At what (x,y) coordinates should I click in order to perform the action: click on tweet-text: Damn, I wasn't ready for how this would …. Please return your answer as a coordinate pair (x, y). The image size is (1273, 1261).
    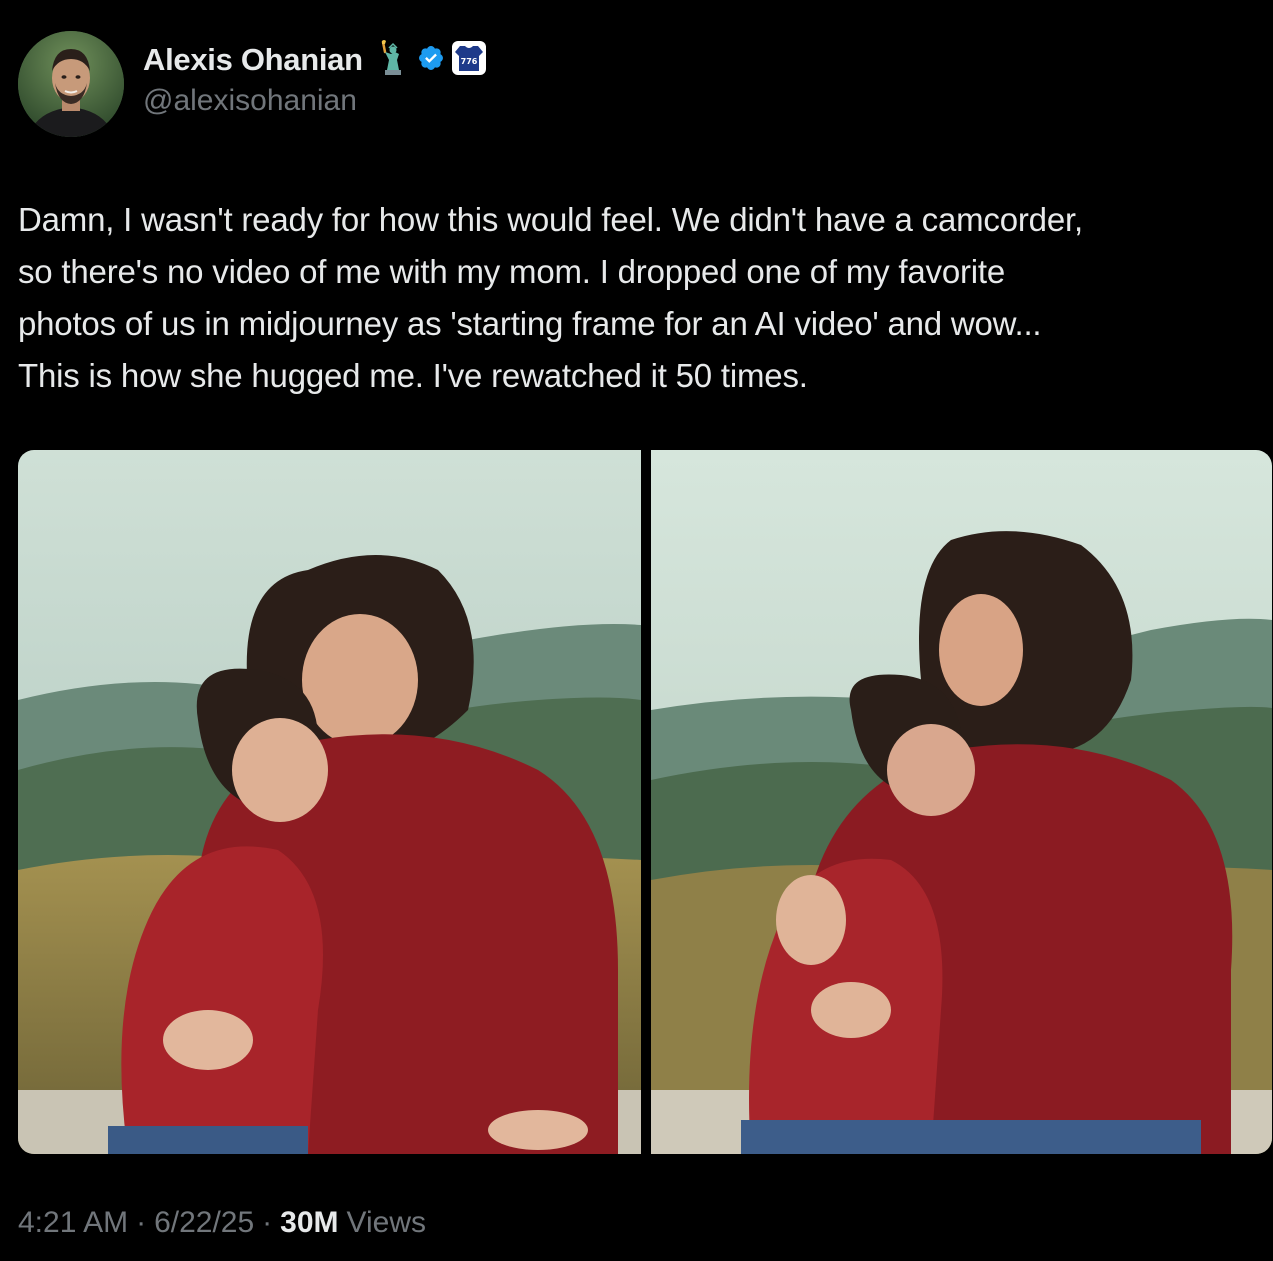
    Looking at the image, I should click on (550, 297).